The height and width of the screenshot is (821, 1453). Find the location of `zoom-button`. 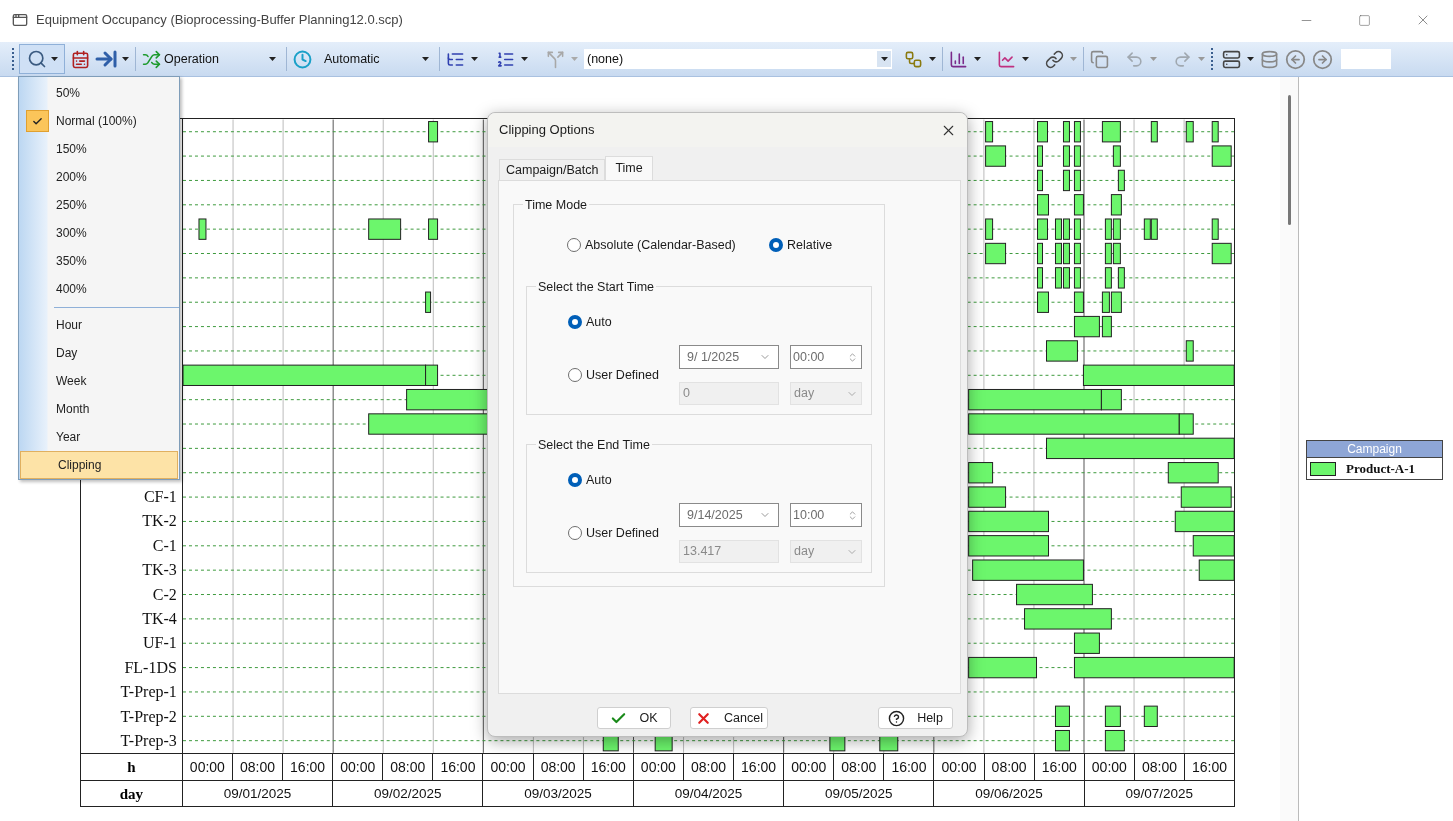

zoom-button is located at coordinates (42, 59).